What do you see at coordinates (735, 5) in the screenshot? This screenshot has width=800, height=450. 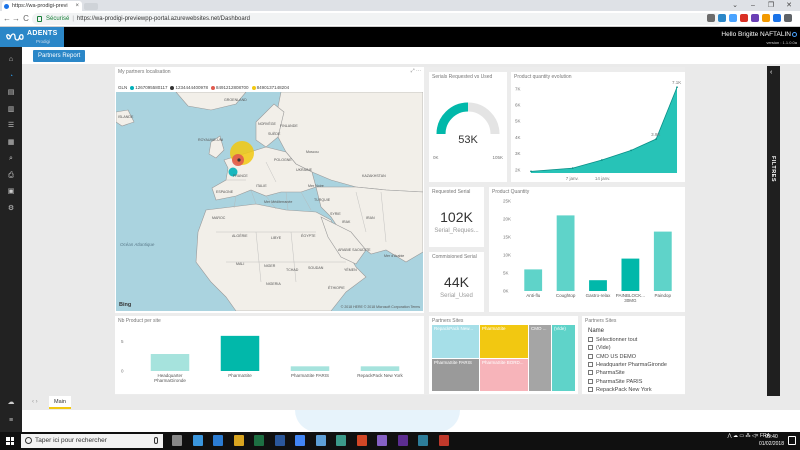 I see `profile-icon: ⌄` at bounding box center [735, 5].